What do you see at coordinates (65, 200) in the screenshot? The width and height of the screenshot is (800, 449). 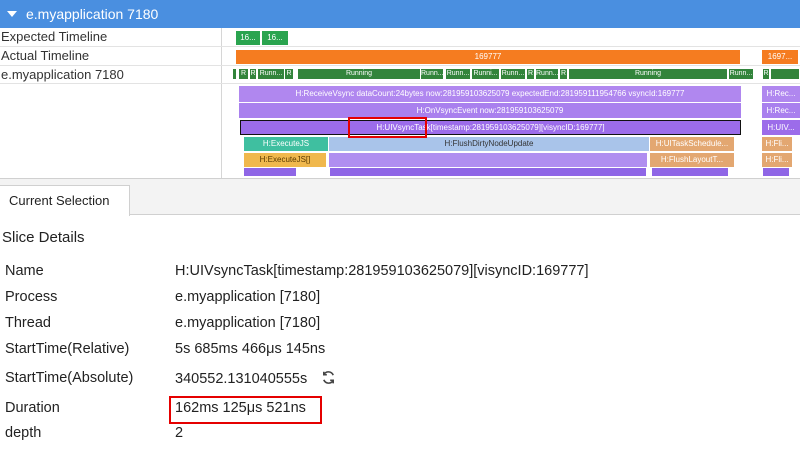 I see `tab-current-selection: Current Selection` at bounding box center [65, 200].